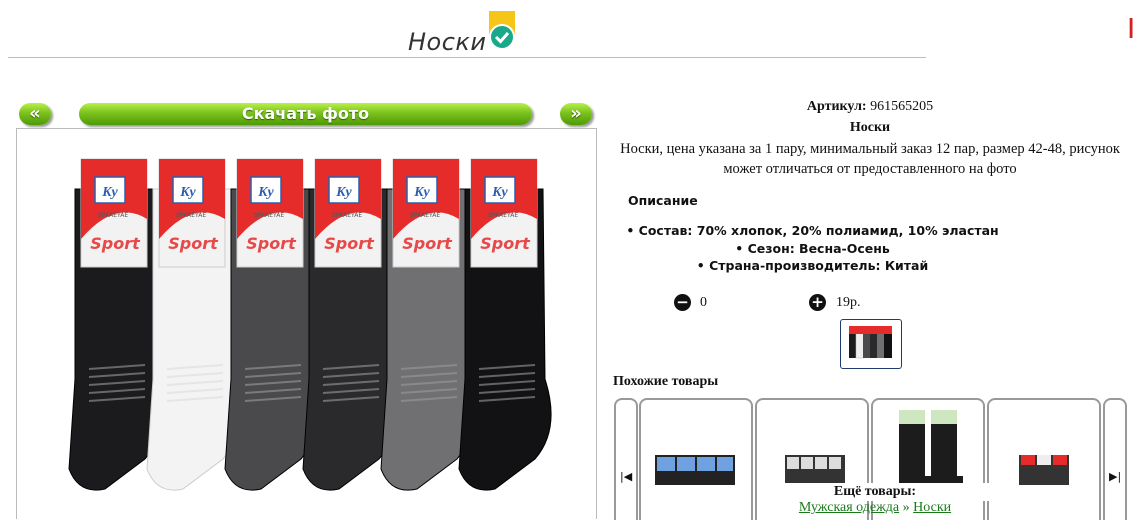 The height and width of the screenshot is (520, 1135). What do you see at coordinates (271, 324) in the screenshot?
I see `sock-3: Ky SPKAEYAE Sport` at bounding box center [271, 324].